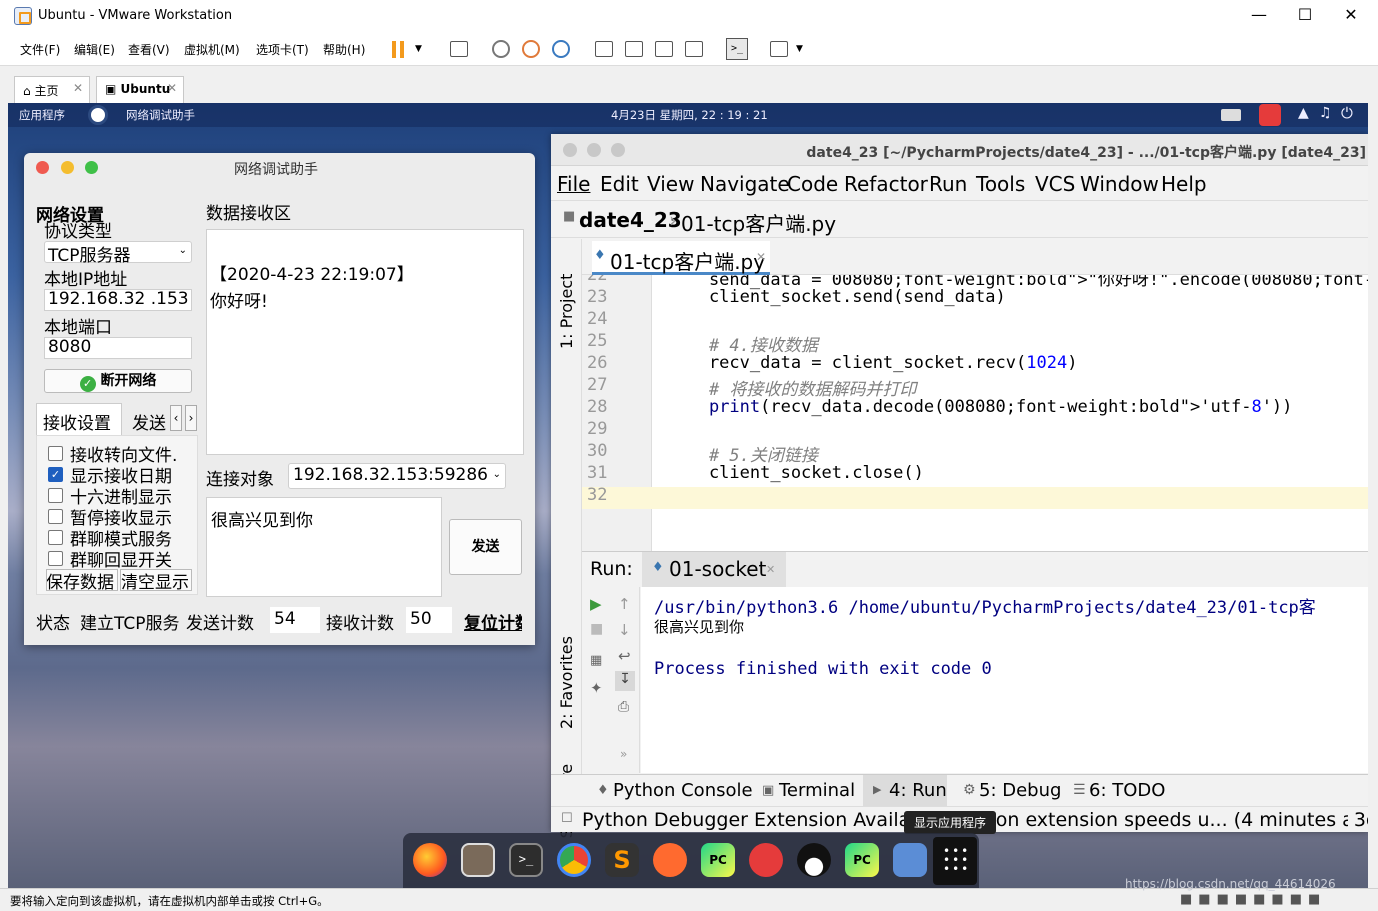 The height and width of the screenshot is (911, 1378). What do you see at coordinates (596, 604) in the screenshot?
I see `rerun-icon: ▶` at bounding box center [596, 604].